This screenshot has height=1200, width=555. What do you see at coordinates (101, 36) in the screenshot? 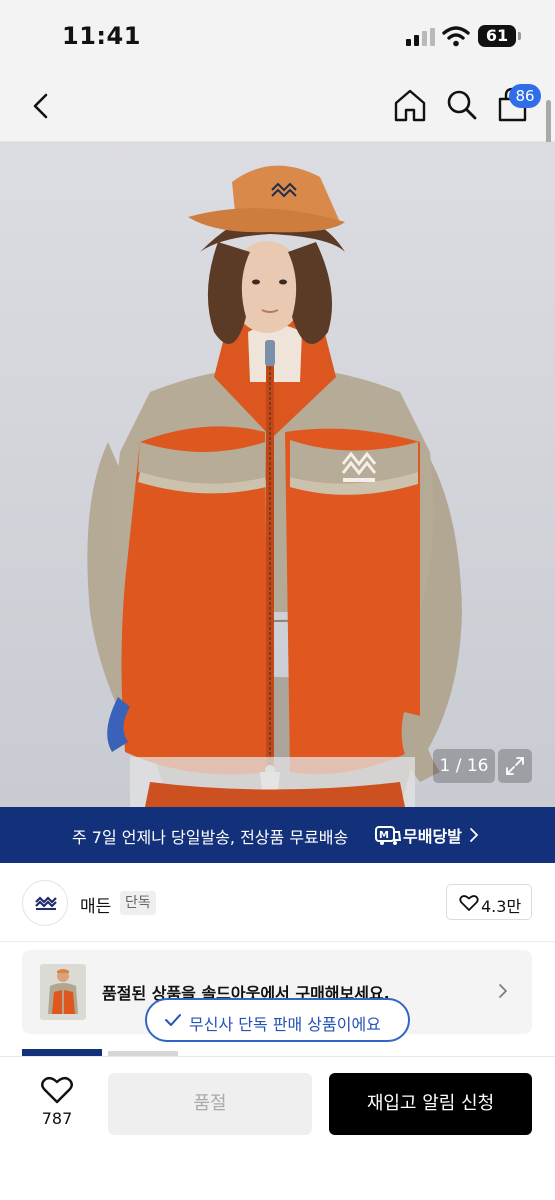
I see `status-time: 11:41` at bounding box center [101, 36].